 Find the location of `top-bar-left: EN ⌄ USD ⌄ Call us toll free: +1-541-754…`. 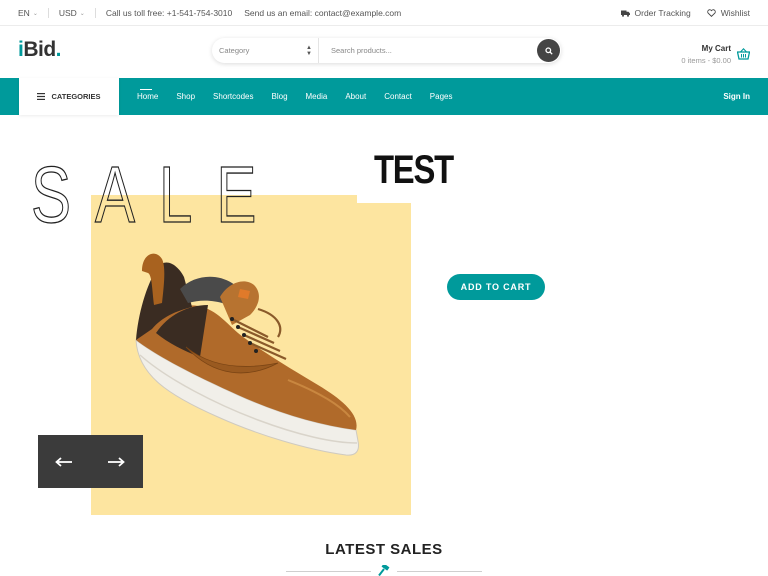

top-bar-left: EN ⌄ USD ⌄ Call us toll free: +1-541-754… is located at coordinates (209, 13).